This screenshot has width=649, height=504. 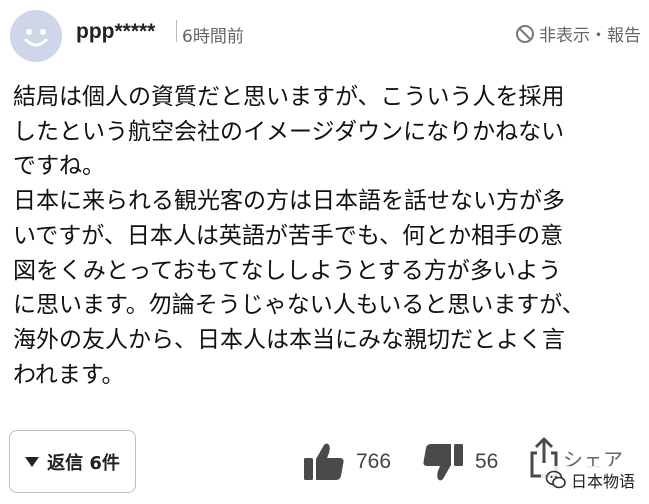 I want to click on thumbs-down-icon, so click(x=443, y=462).